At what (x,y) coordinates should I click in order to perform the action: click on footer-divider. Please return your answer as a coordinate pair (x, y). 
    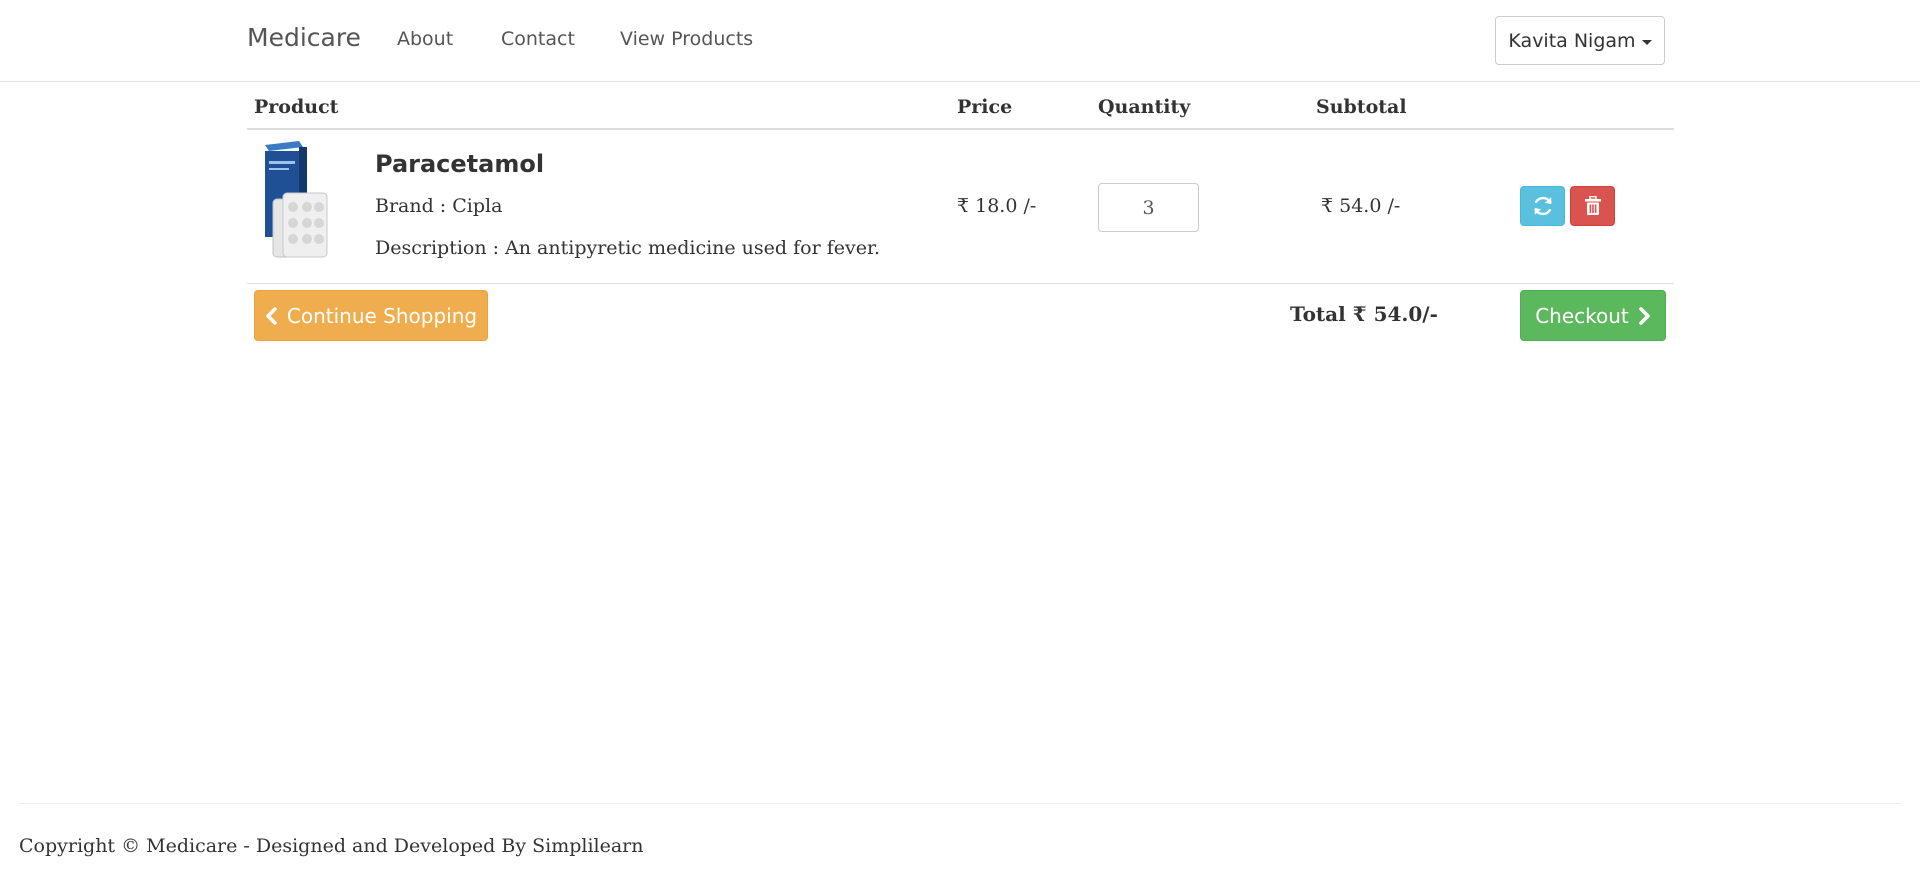
    Looking at the image, I should click on (960, 803).